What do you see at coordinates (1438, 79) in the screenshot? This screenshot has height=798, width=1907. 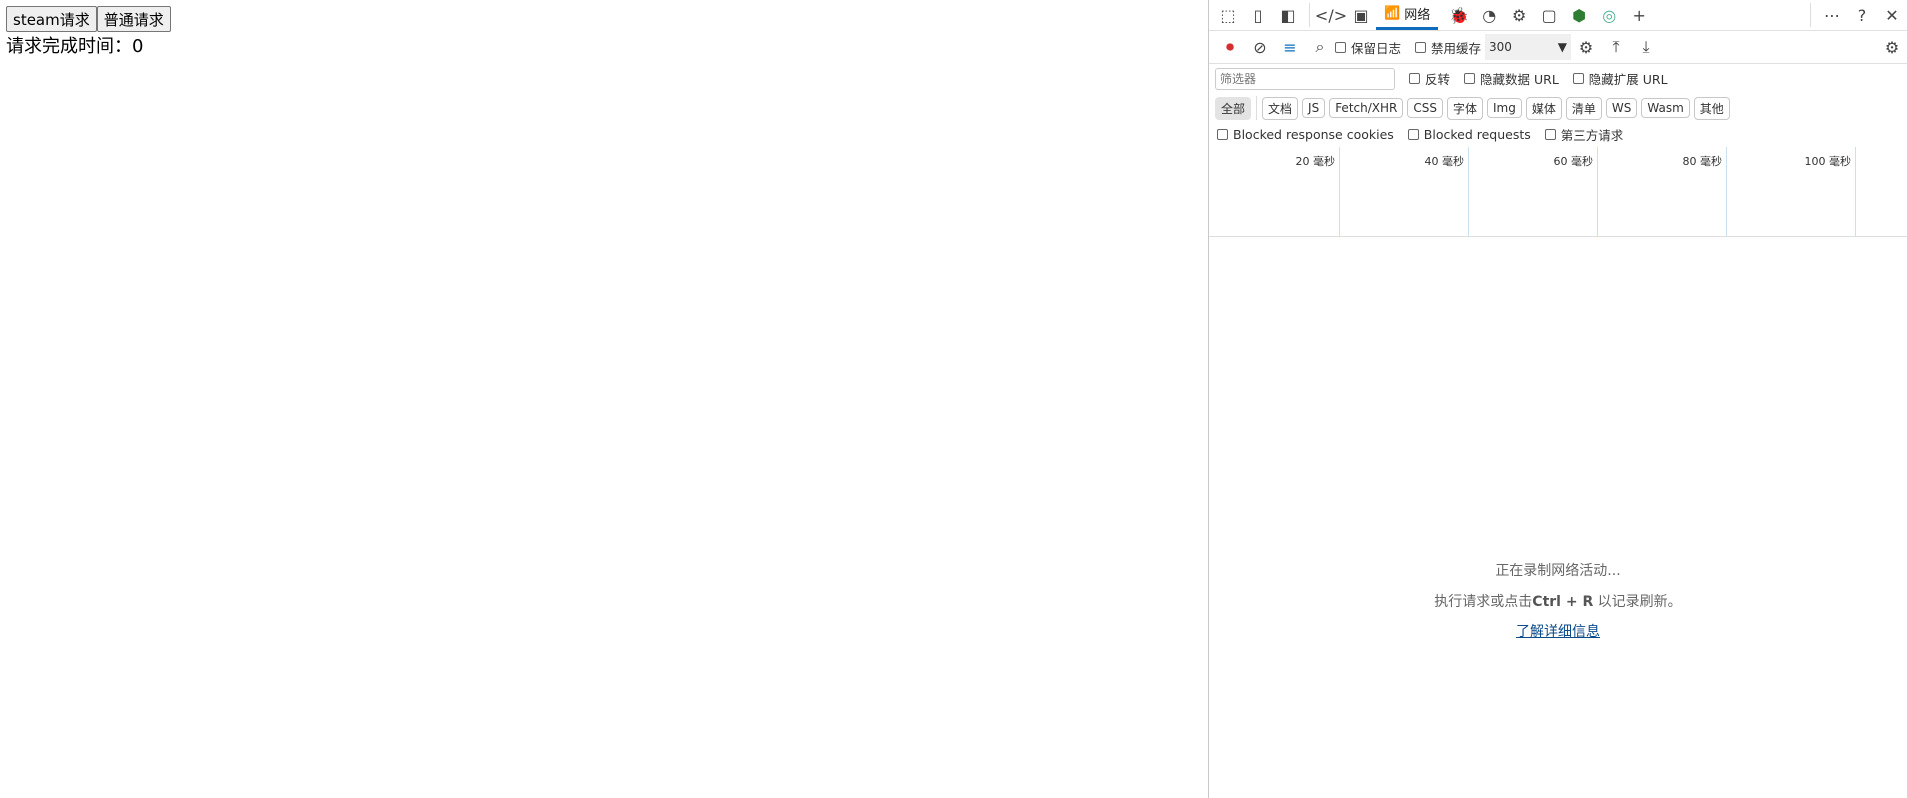 I see `invert-label: 反转` at bounding box center [1438, 79].